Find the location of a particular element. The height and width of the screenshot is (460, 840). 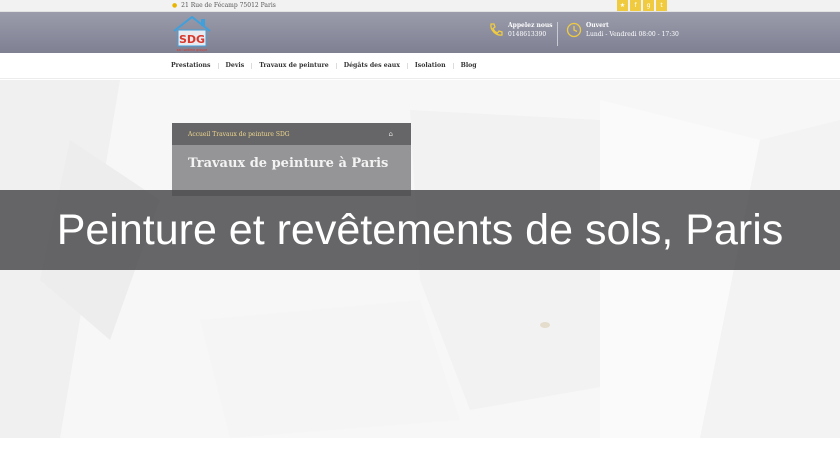

page-footer-strip is located at coordinates (420, 449).